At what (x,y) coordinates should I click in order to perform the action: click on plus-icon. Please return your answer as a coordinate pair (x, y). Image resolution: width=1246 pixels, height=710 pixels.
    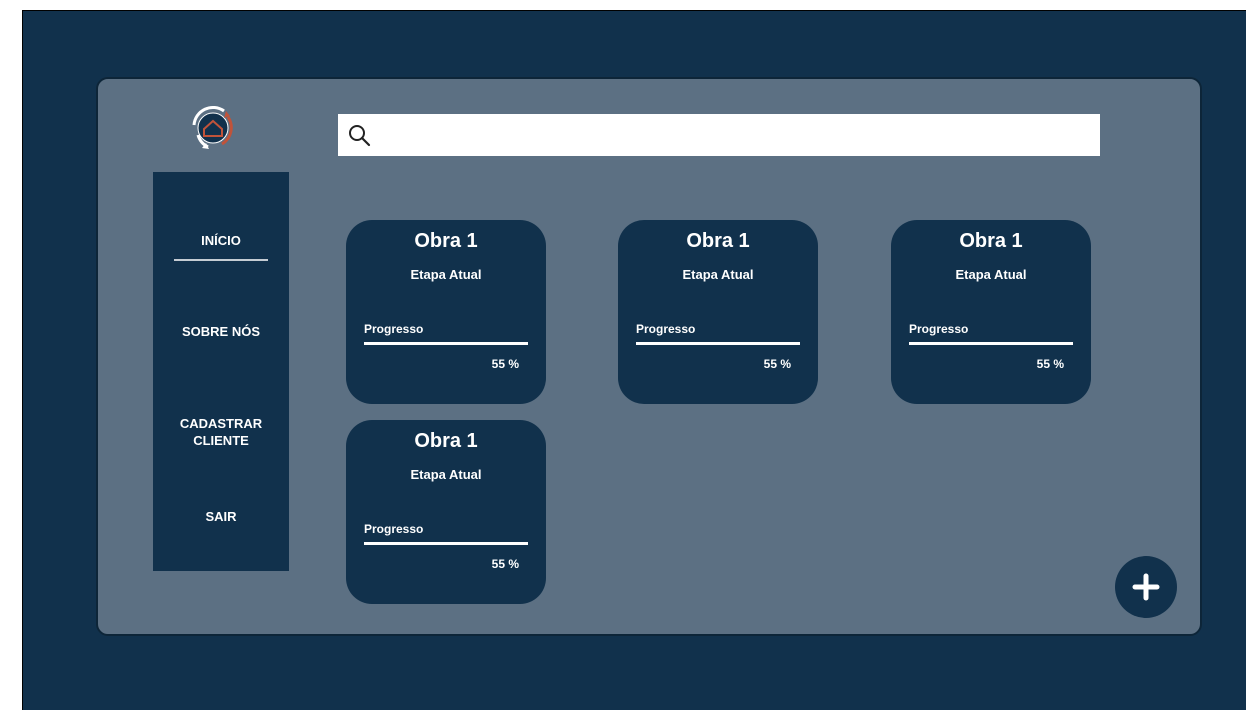
    Looking at the image, I should click on (1146, 587).